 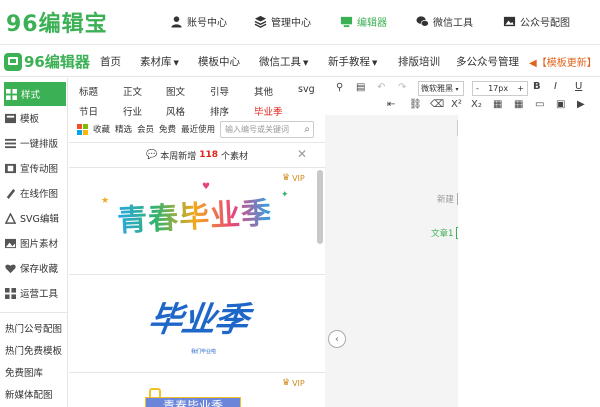 What do you see at coordinates (206, 187) in the screenshot?
I see `heart-icon: ♥` at bounding box center [206, 187].